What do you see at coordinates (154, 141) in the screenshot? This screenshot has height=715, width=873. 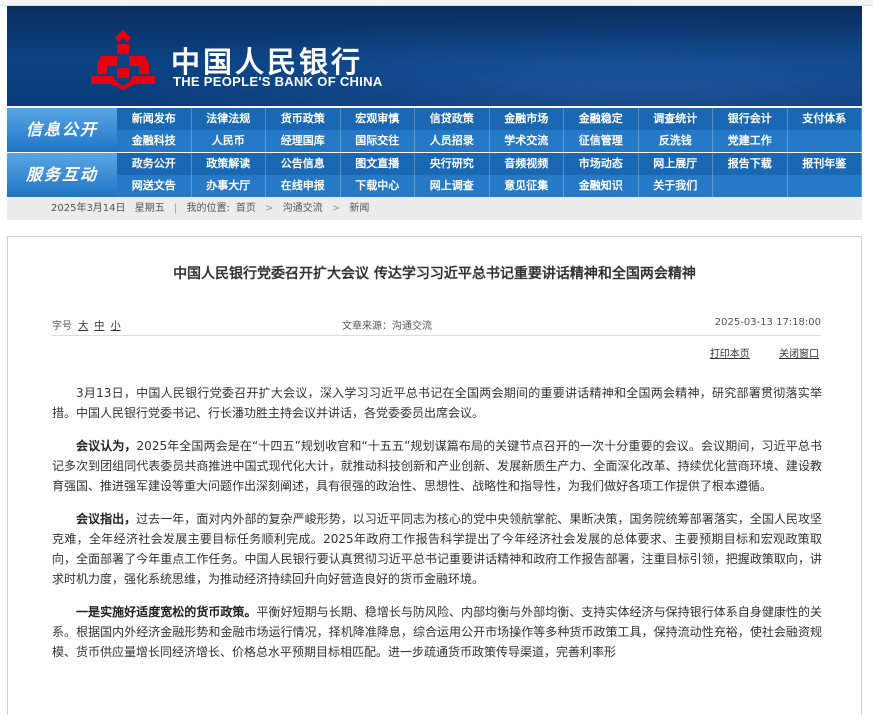 I see `nav-item: 金融科技` at bounding box center [154, 141].